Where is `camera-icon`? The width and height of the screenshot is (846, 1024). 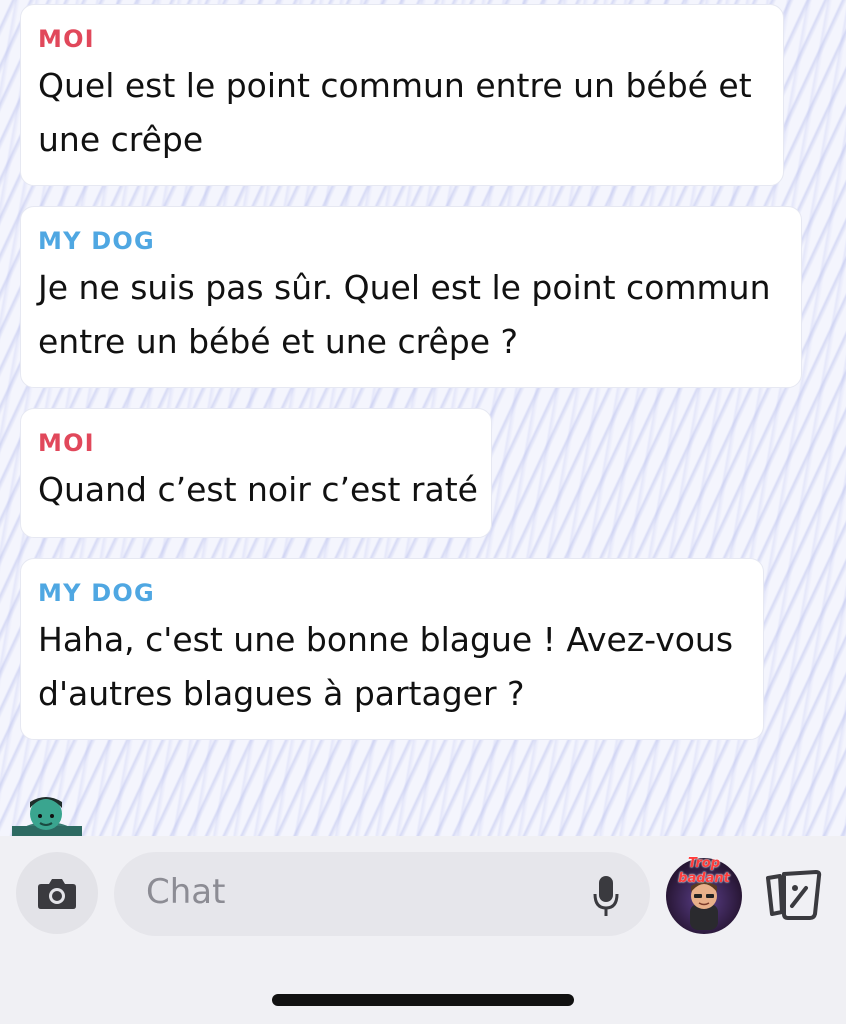 camera-icon is located at coordinates (57, 894).